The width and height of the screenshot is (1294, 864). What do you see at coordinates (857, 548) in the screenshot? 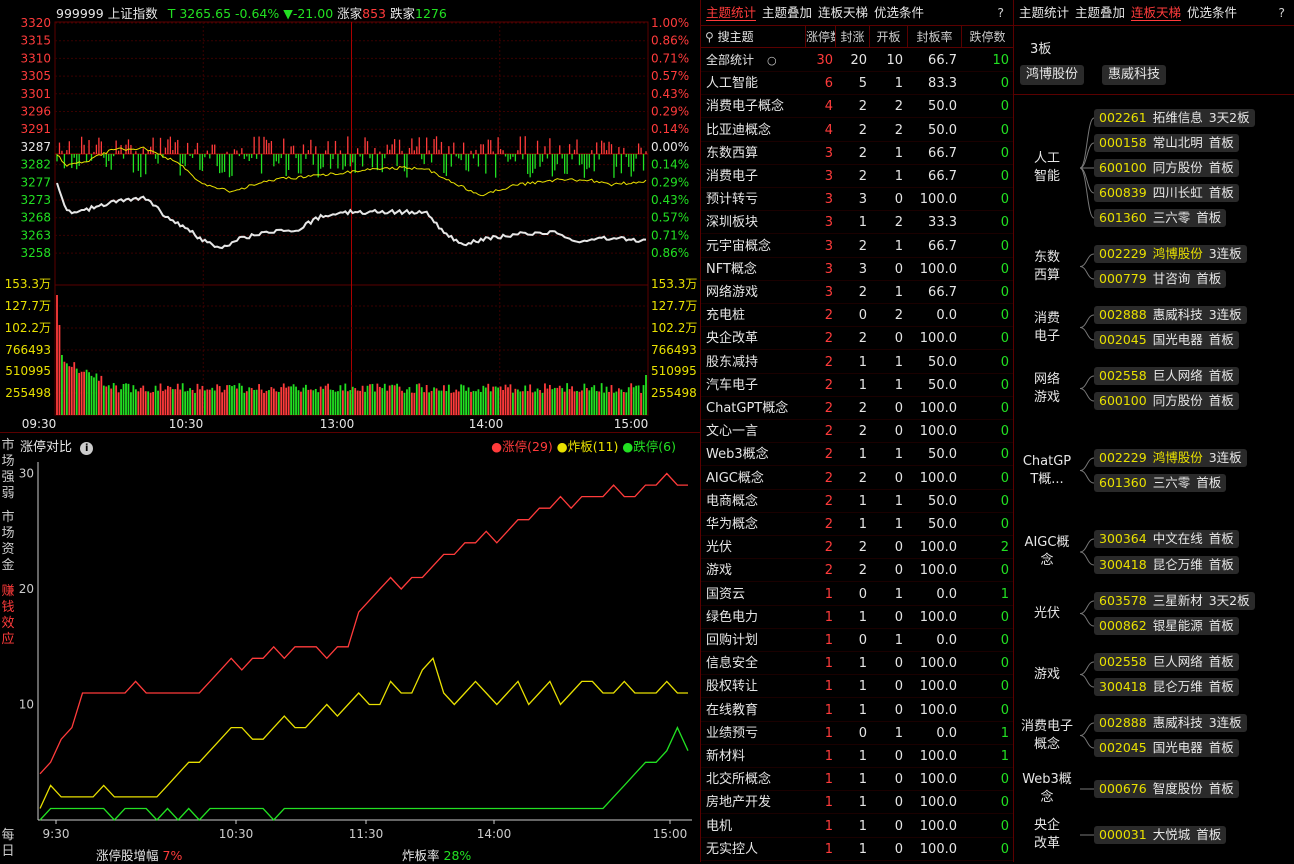
I see `theme-row: 光伏 2 2 0 100.0 2` at bounding box center [857, 548].